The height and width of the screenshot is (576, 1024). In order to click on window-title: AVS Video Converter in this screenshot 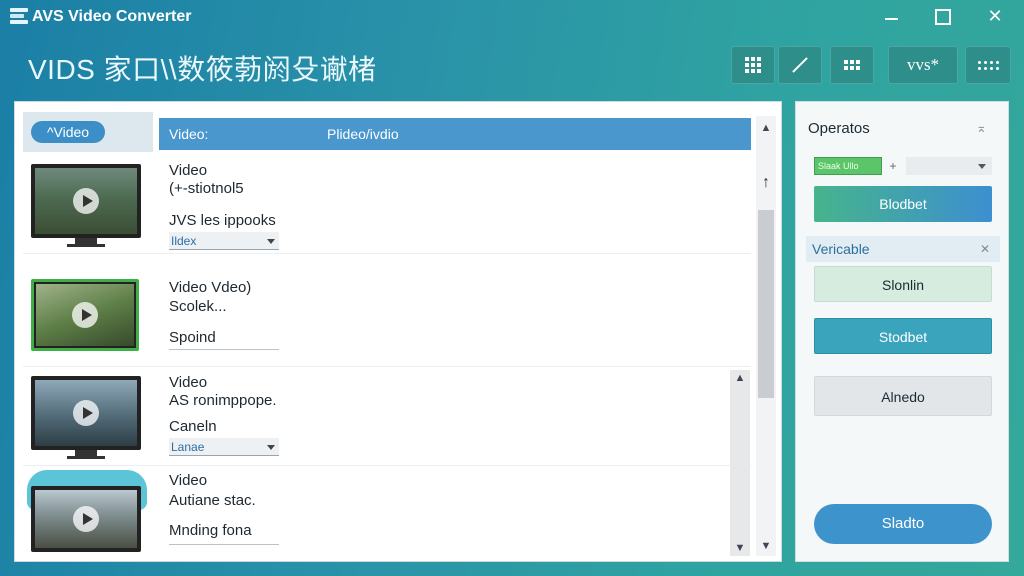, I will do `click(112, 16)`.